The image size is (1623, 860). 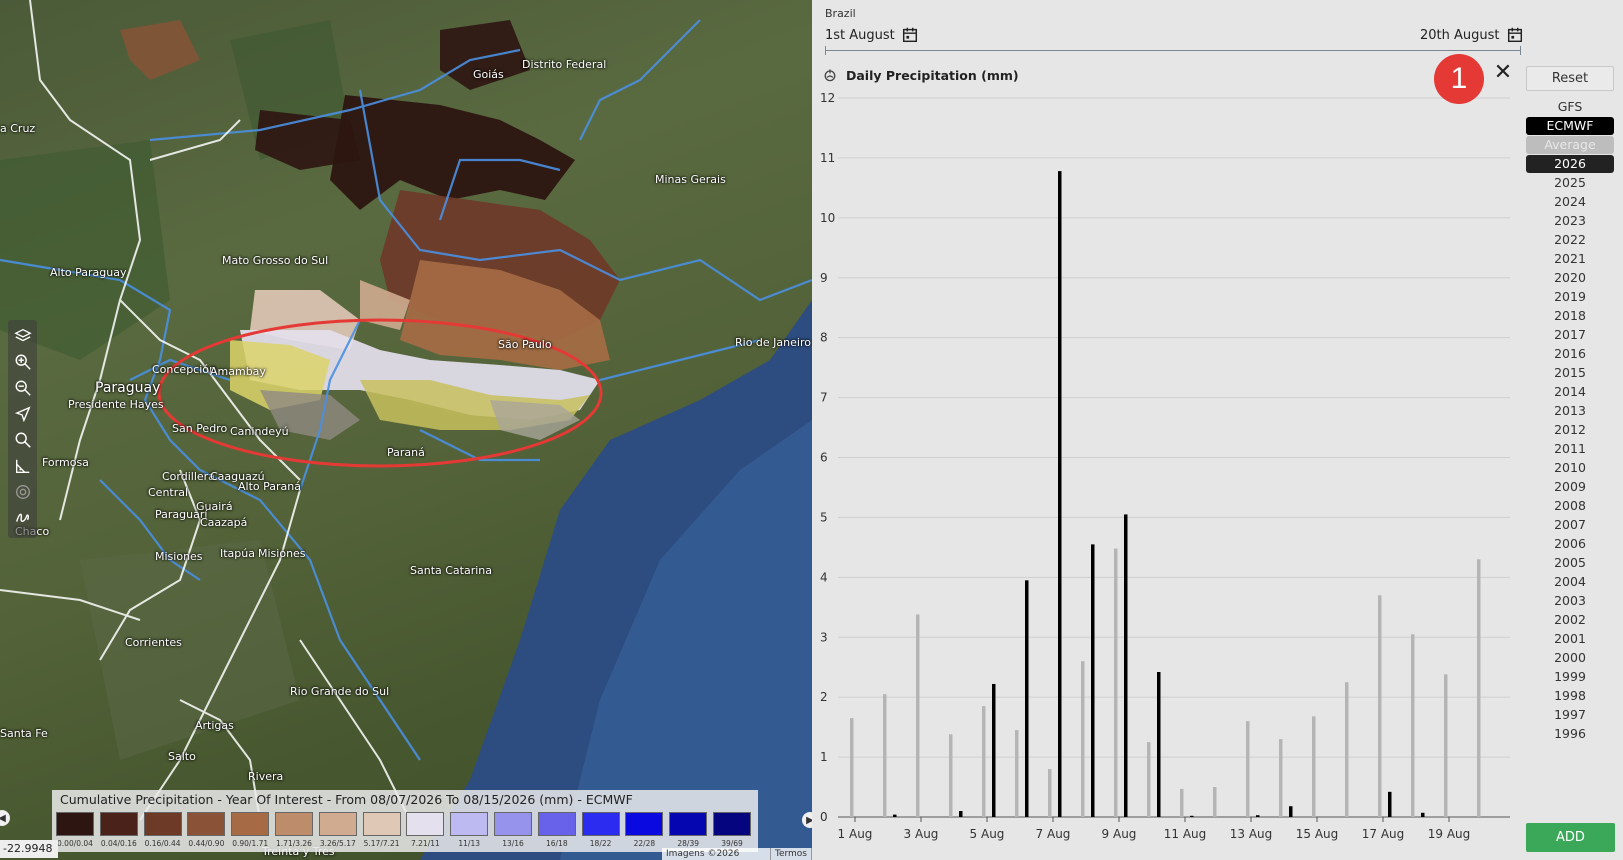 I want to click on model-option-ecmwf: ECMWF, so click(x=1570, y=126).